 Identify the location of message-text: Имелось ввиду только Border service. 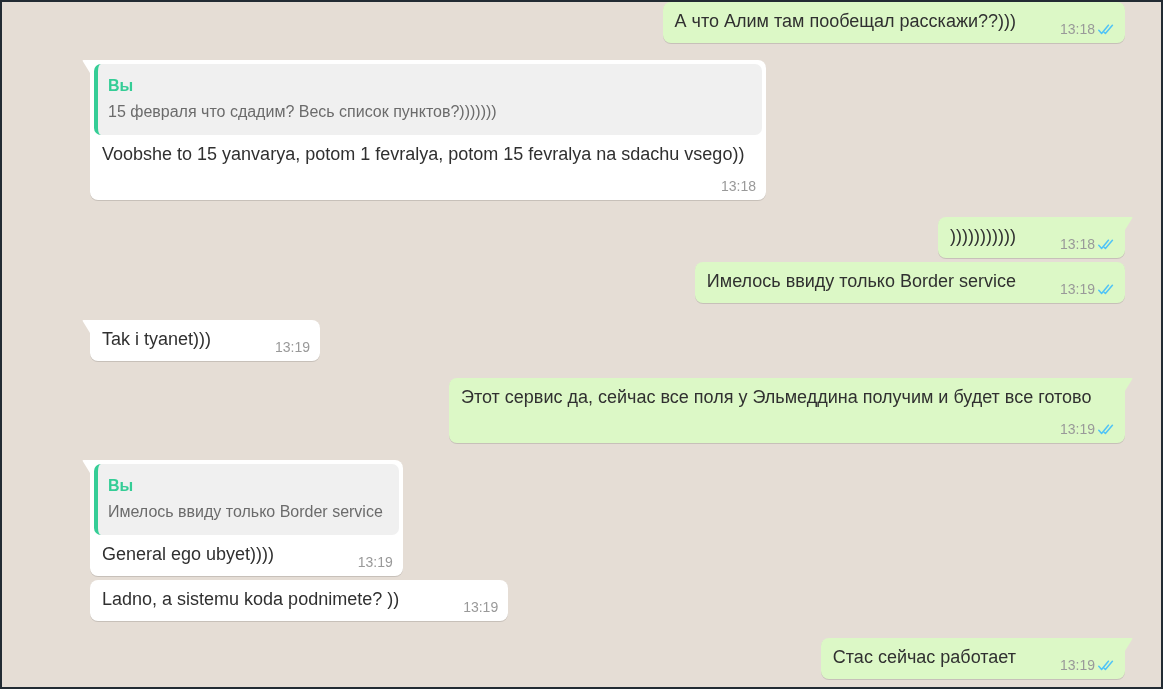
(861, 281).